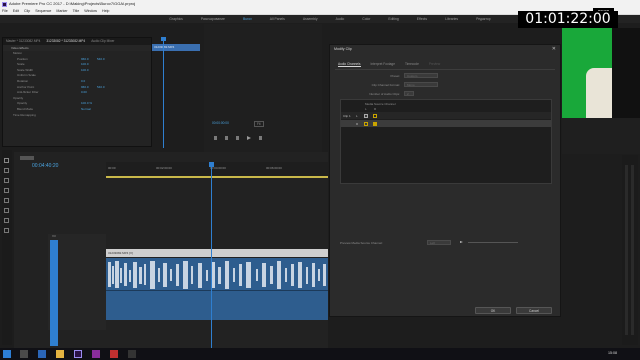 This screenshot has height=360, width=640. I want to click on ruler-label: 00:06:00:00, so click(274, 168).